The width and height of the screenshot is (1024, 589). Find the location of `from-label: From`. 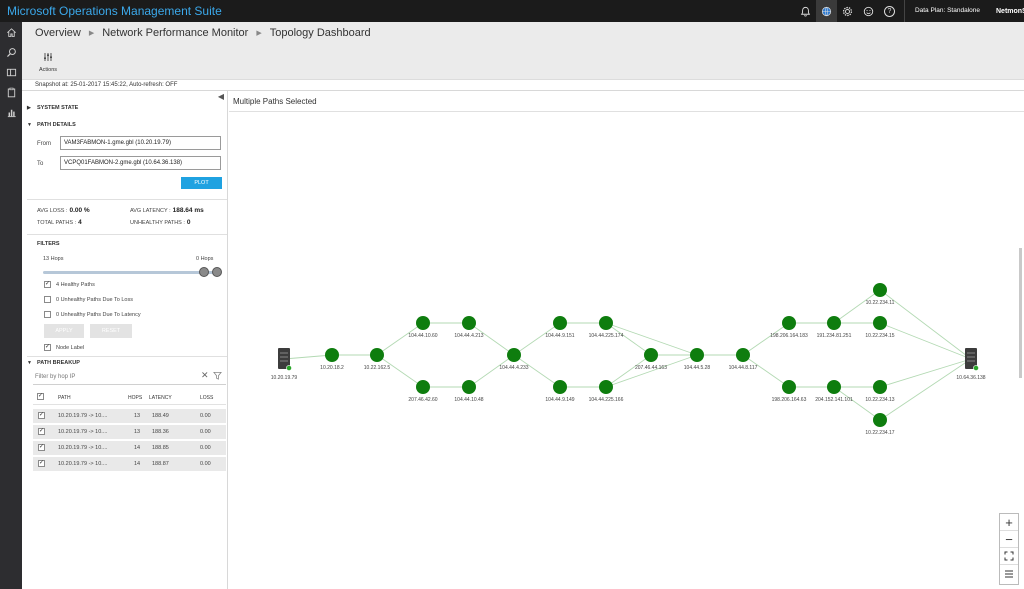

from-label: From is located at coordinates (44, 144).